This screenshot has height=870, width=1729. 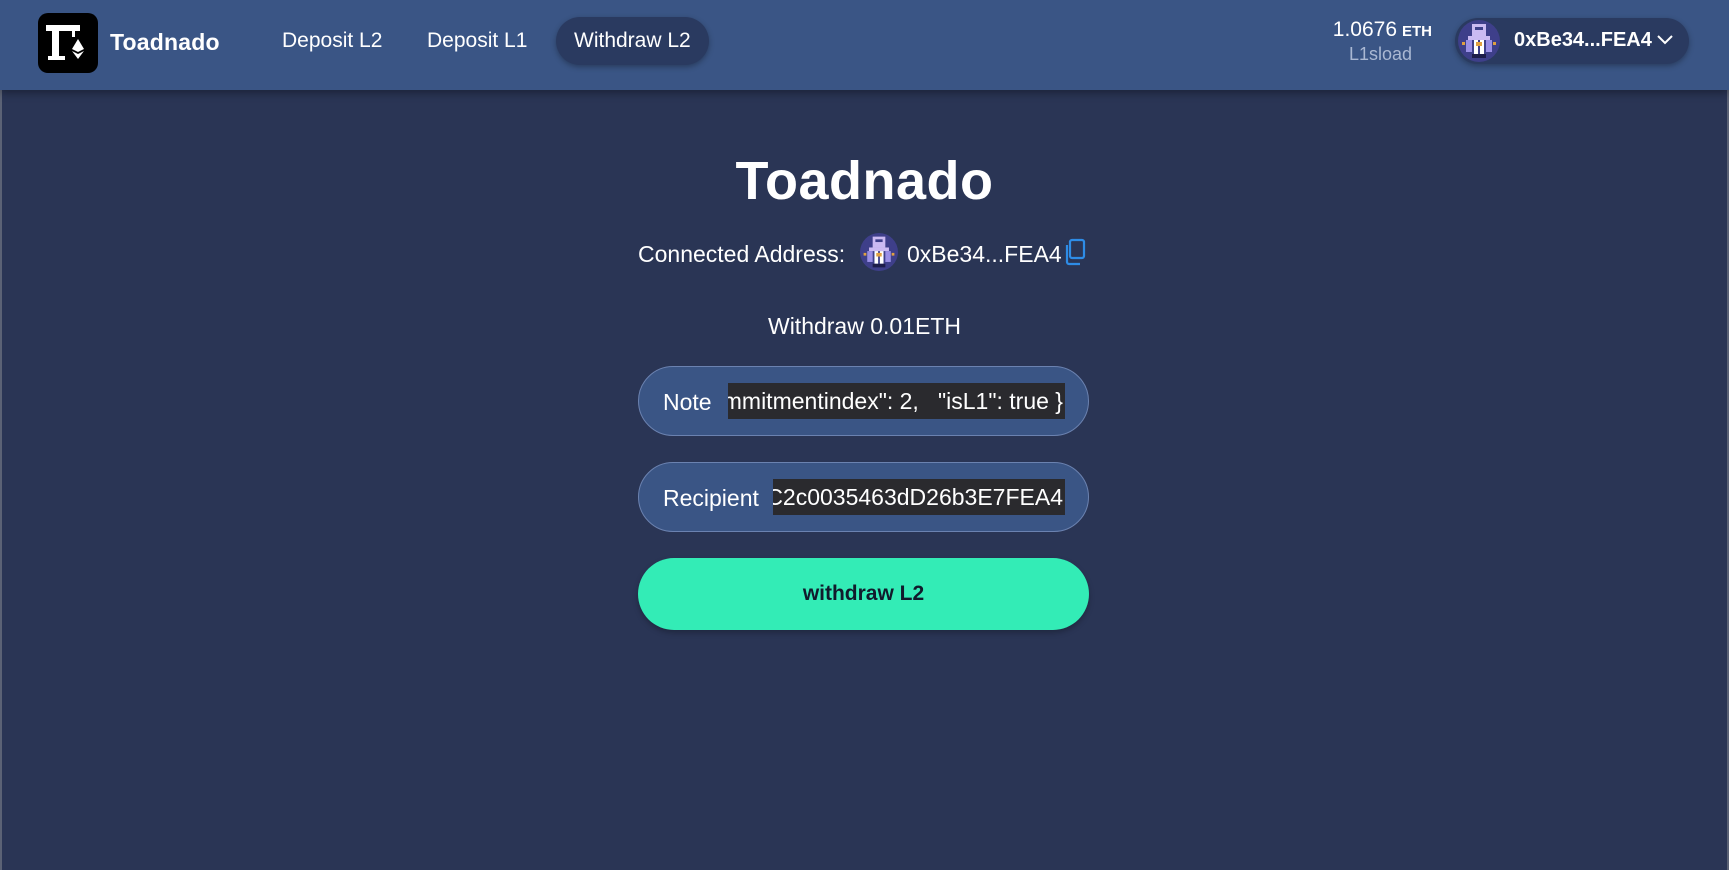 I want to click on account-address: 0xBe34...FEA4, so click(x=1583, y=40).